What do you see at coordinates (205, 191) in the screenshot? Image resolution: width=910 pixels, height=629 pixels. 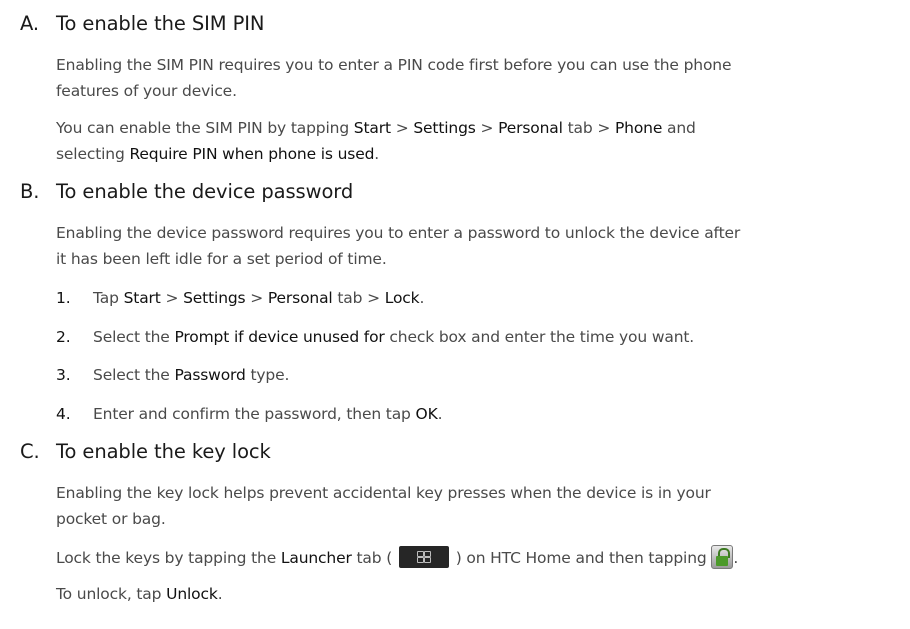 I see `section-title: To enable the device password` at bounding box center [205, 191].